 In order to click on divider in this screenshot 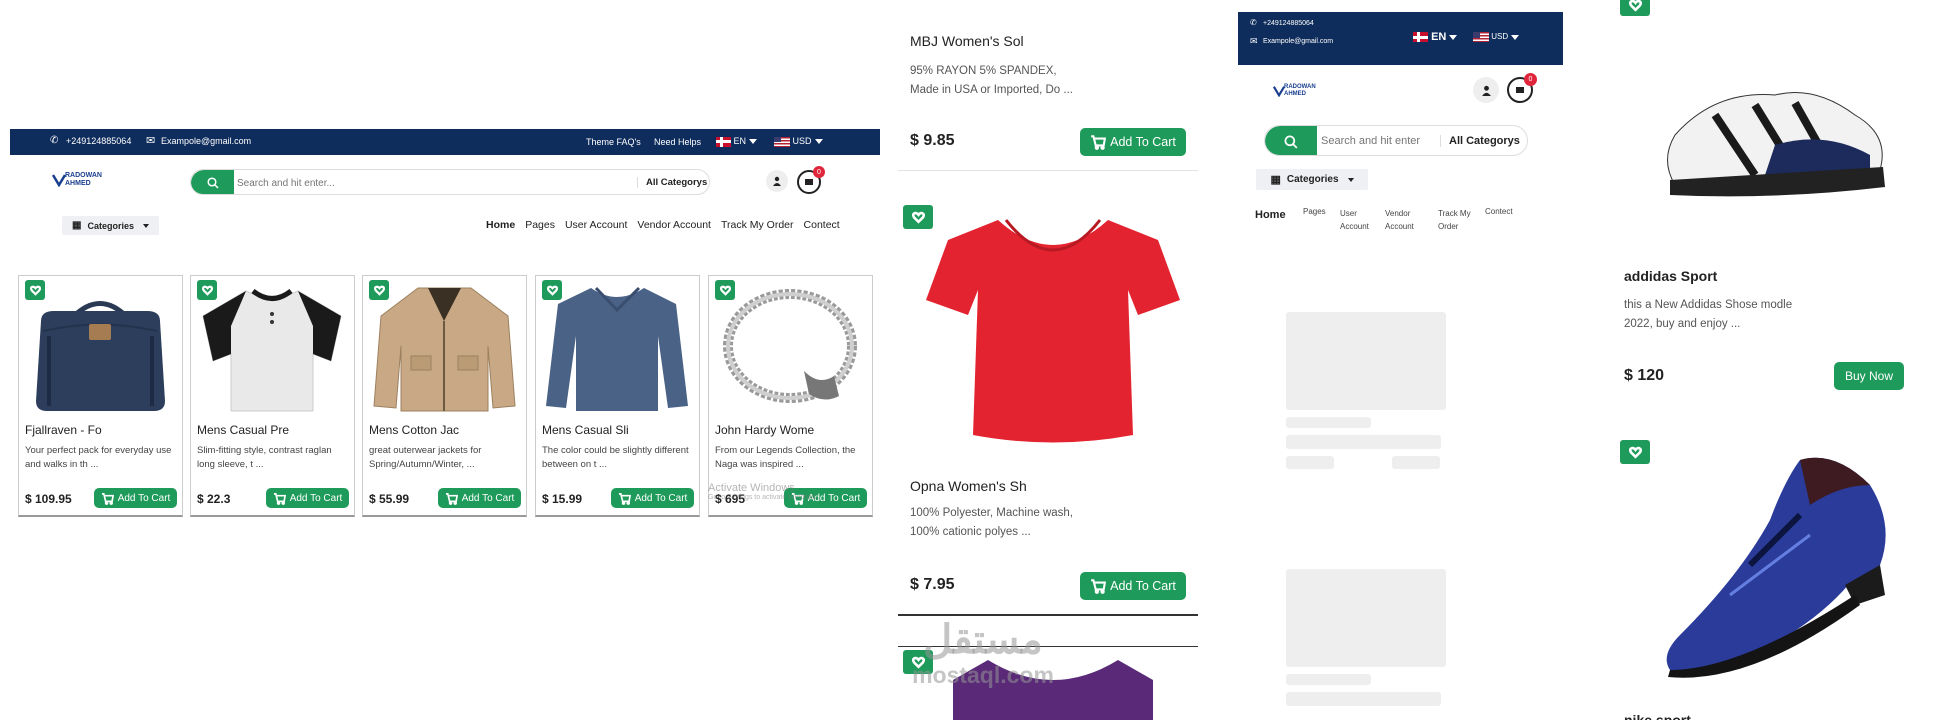, I will do `click(1048, 170)`.